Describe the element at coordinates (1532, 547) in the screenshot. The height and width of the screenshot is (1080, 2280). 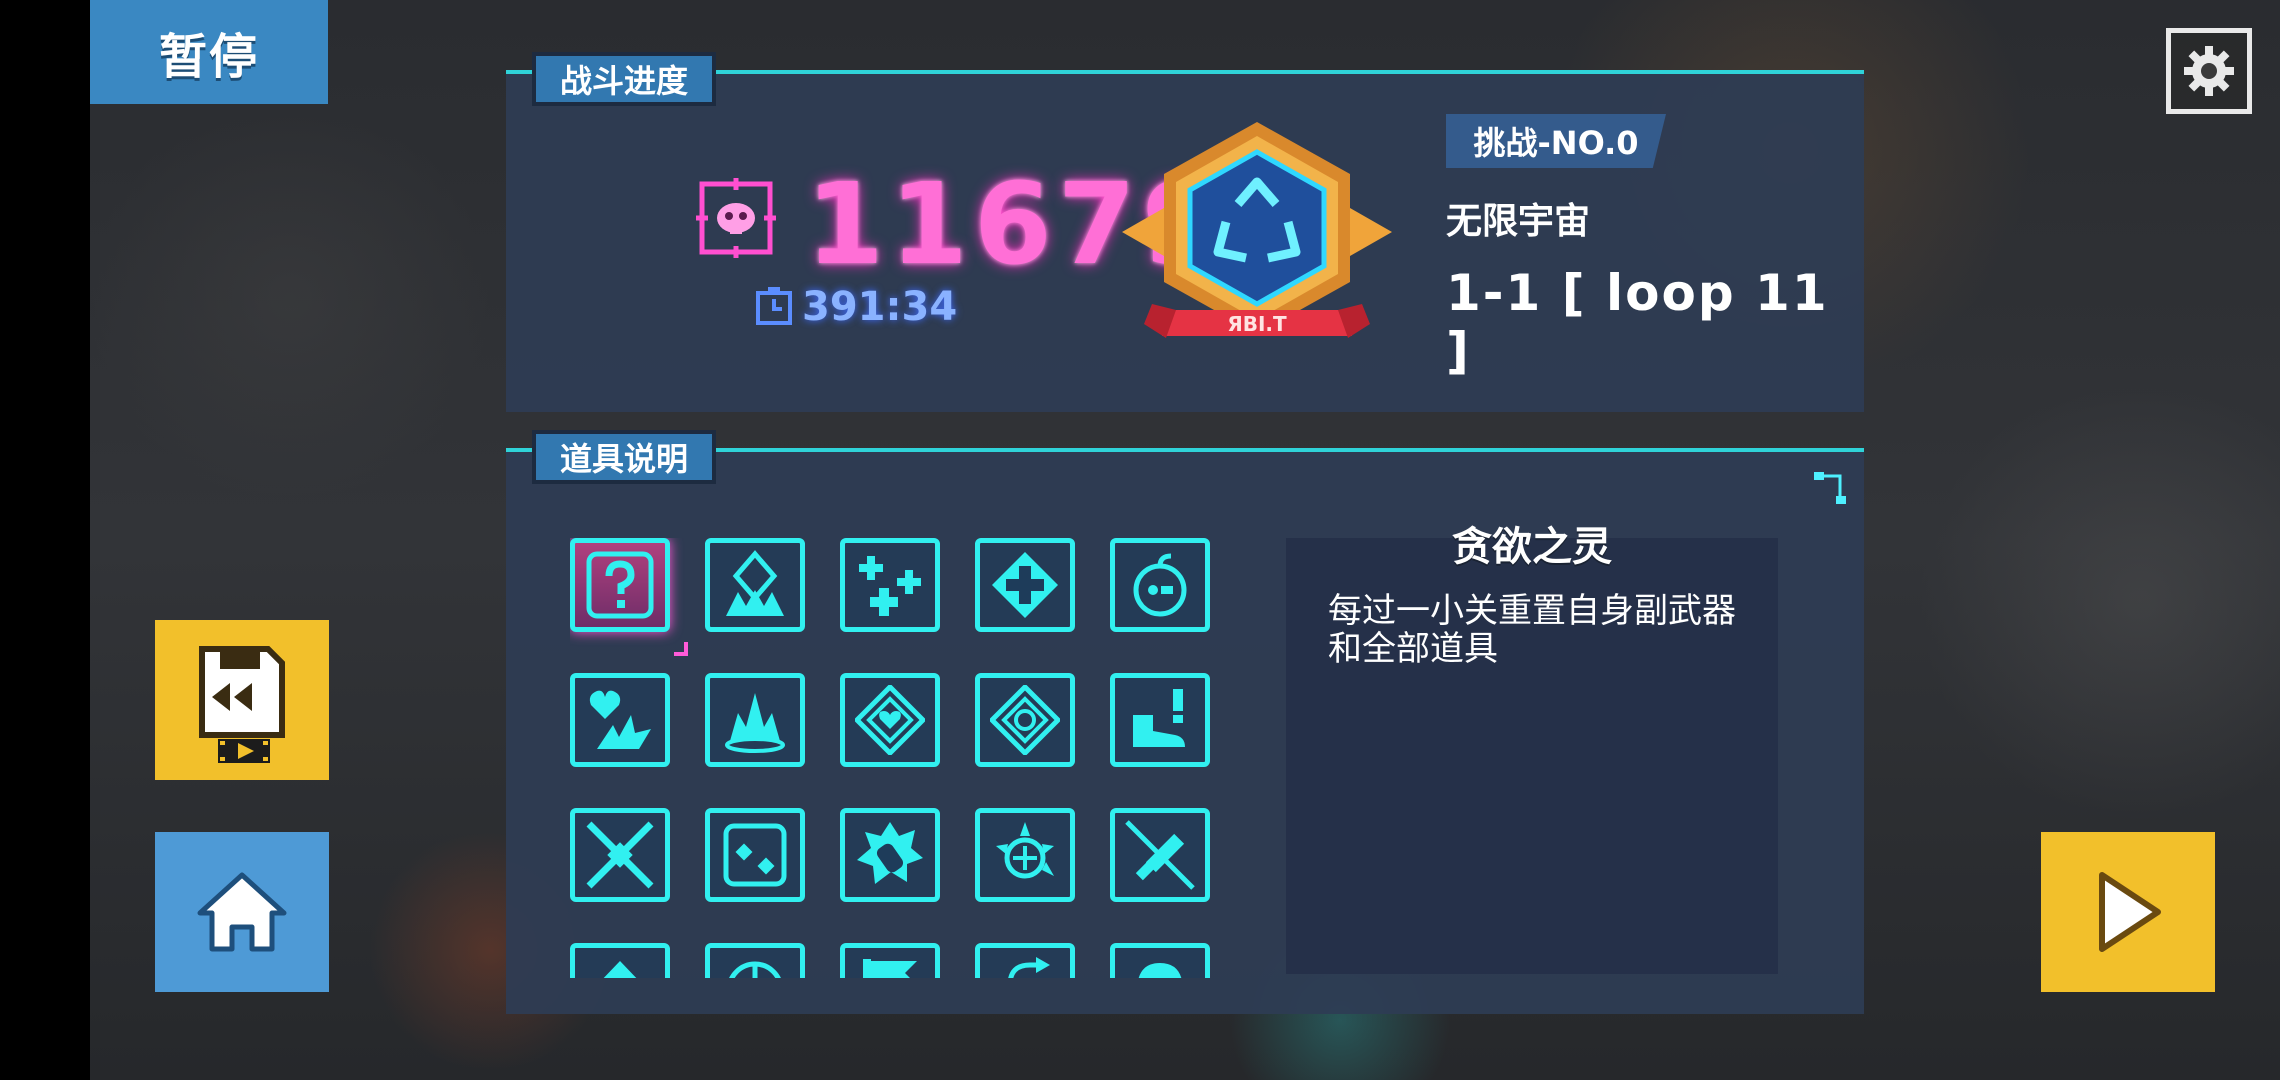
I see `item-name: 贪欲之灵` at that location.